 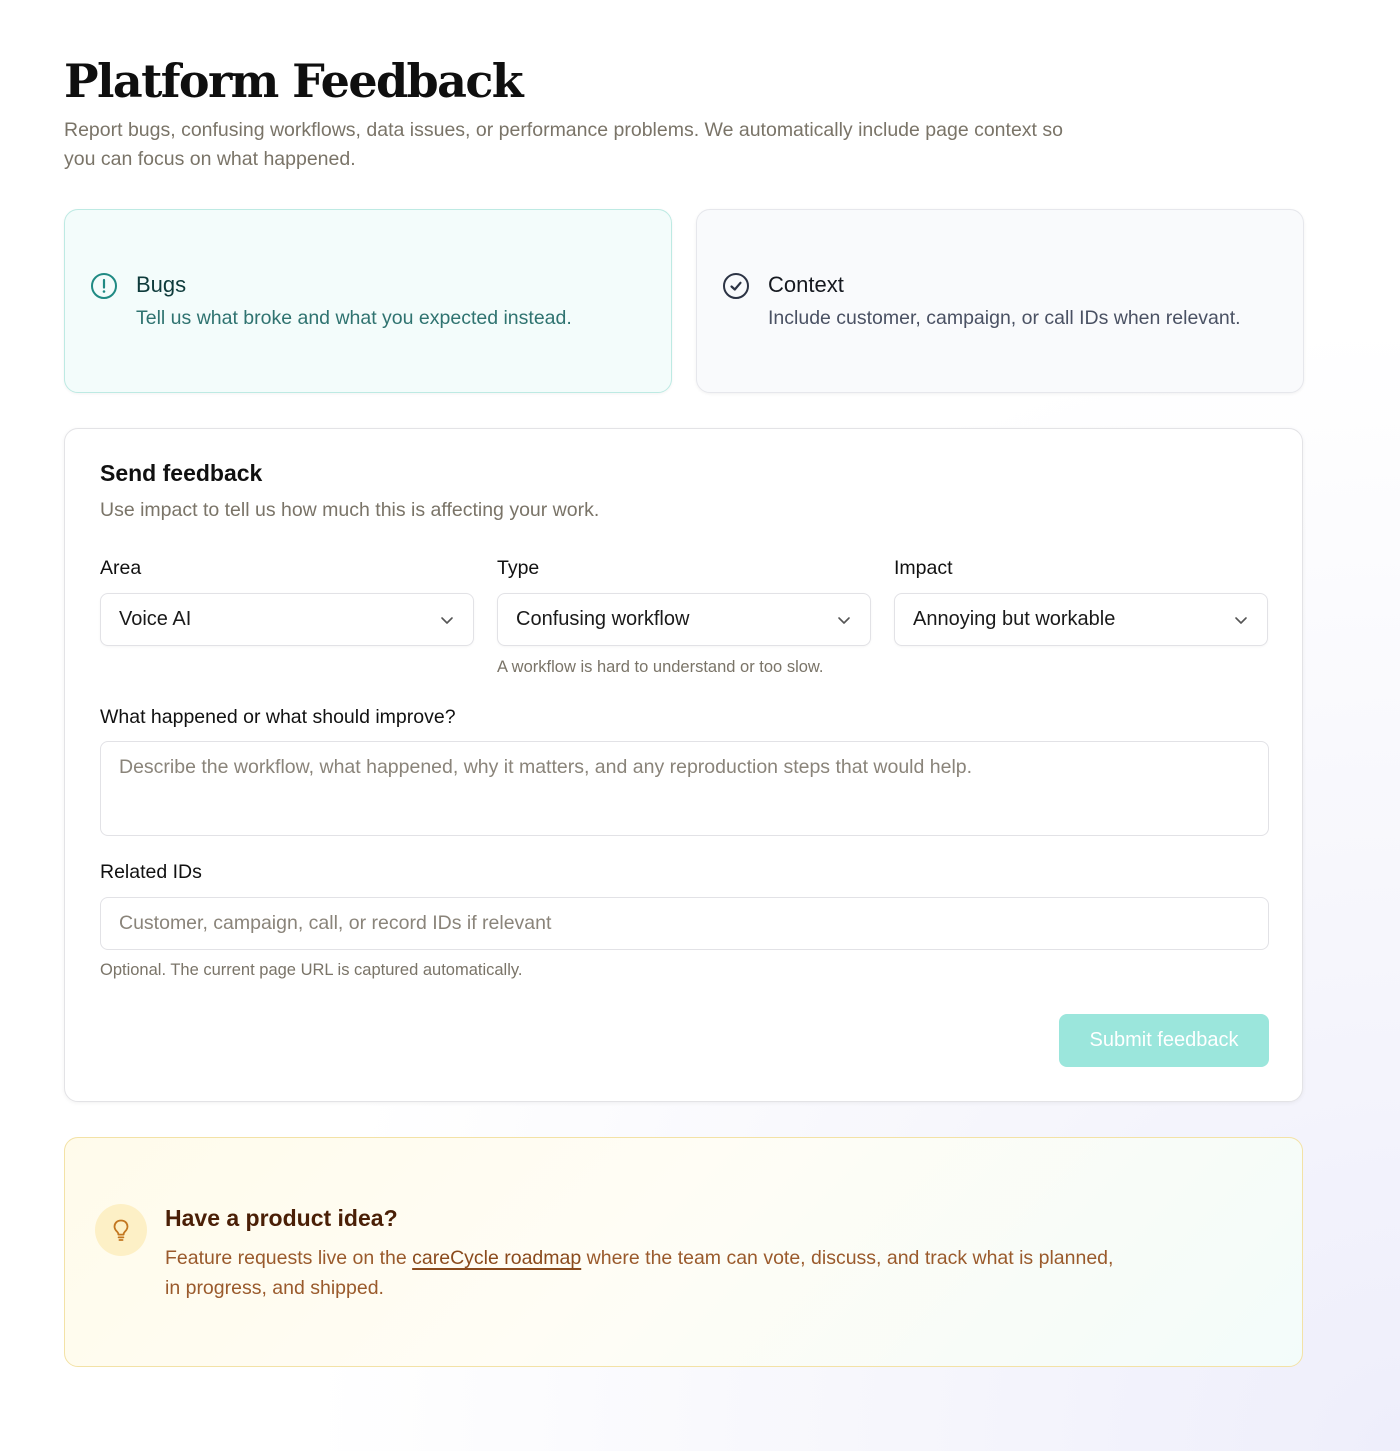 What do you see at coordinates (736, 286) in the screenshot?
I see `check-circle-icon` at bounding box center [736, 286].